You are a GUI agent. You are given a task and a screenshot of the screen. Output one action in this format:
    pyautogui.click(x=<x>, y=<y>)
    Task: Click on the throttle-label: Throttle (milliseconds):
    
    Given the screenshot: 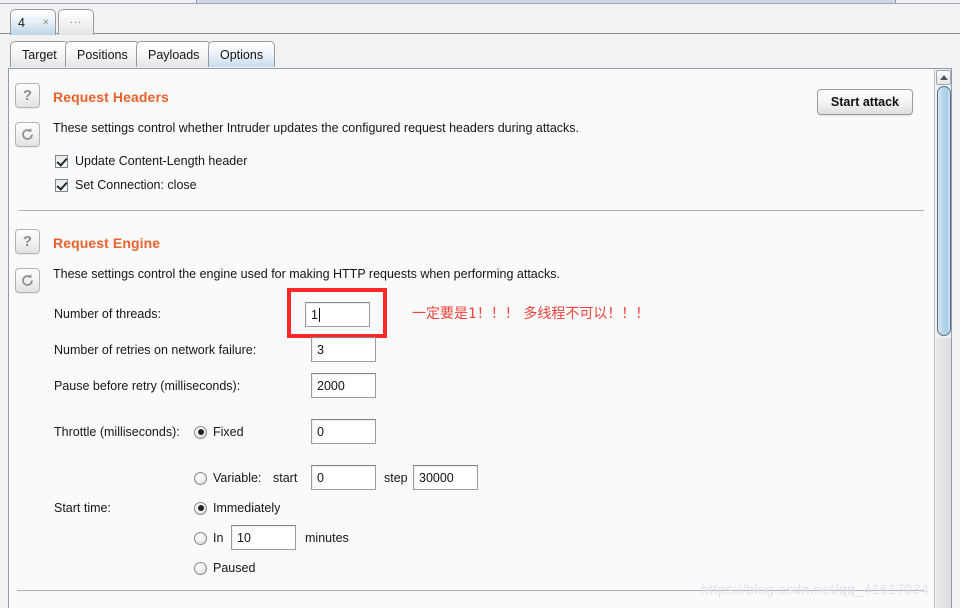 What is the action you would take?
    pyautogui.click(x=117, y=432)
    